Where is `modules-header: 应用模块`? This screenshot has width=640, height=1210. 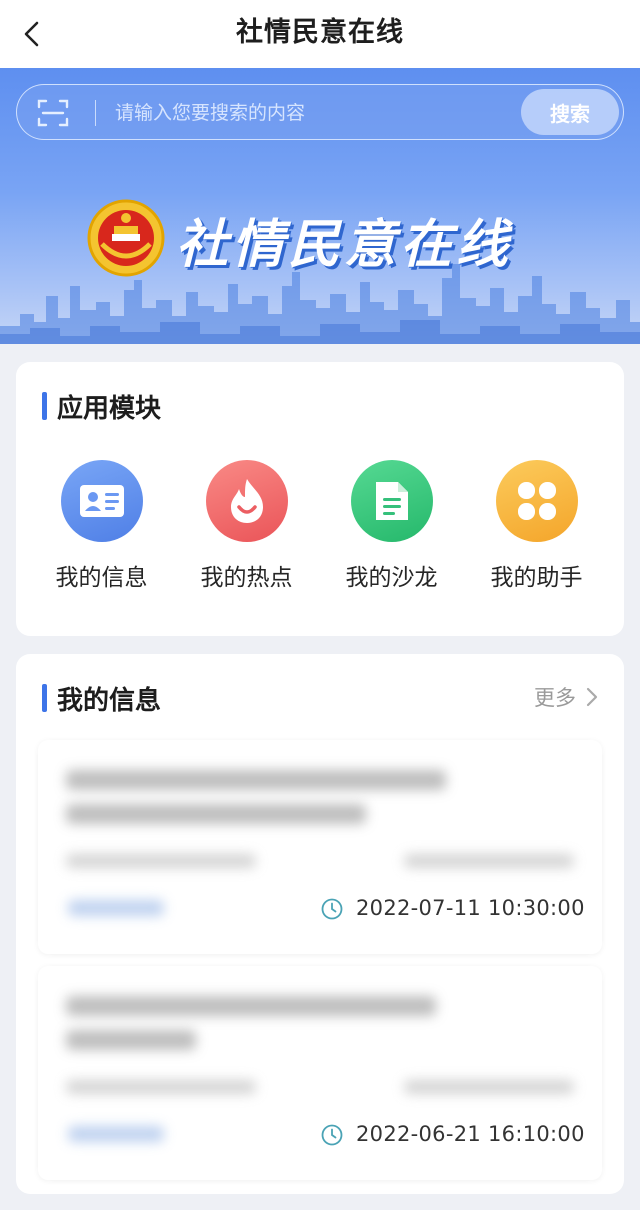 modules-header: 应用模块 is located at coordinates (101, 406).